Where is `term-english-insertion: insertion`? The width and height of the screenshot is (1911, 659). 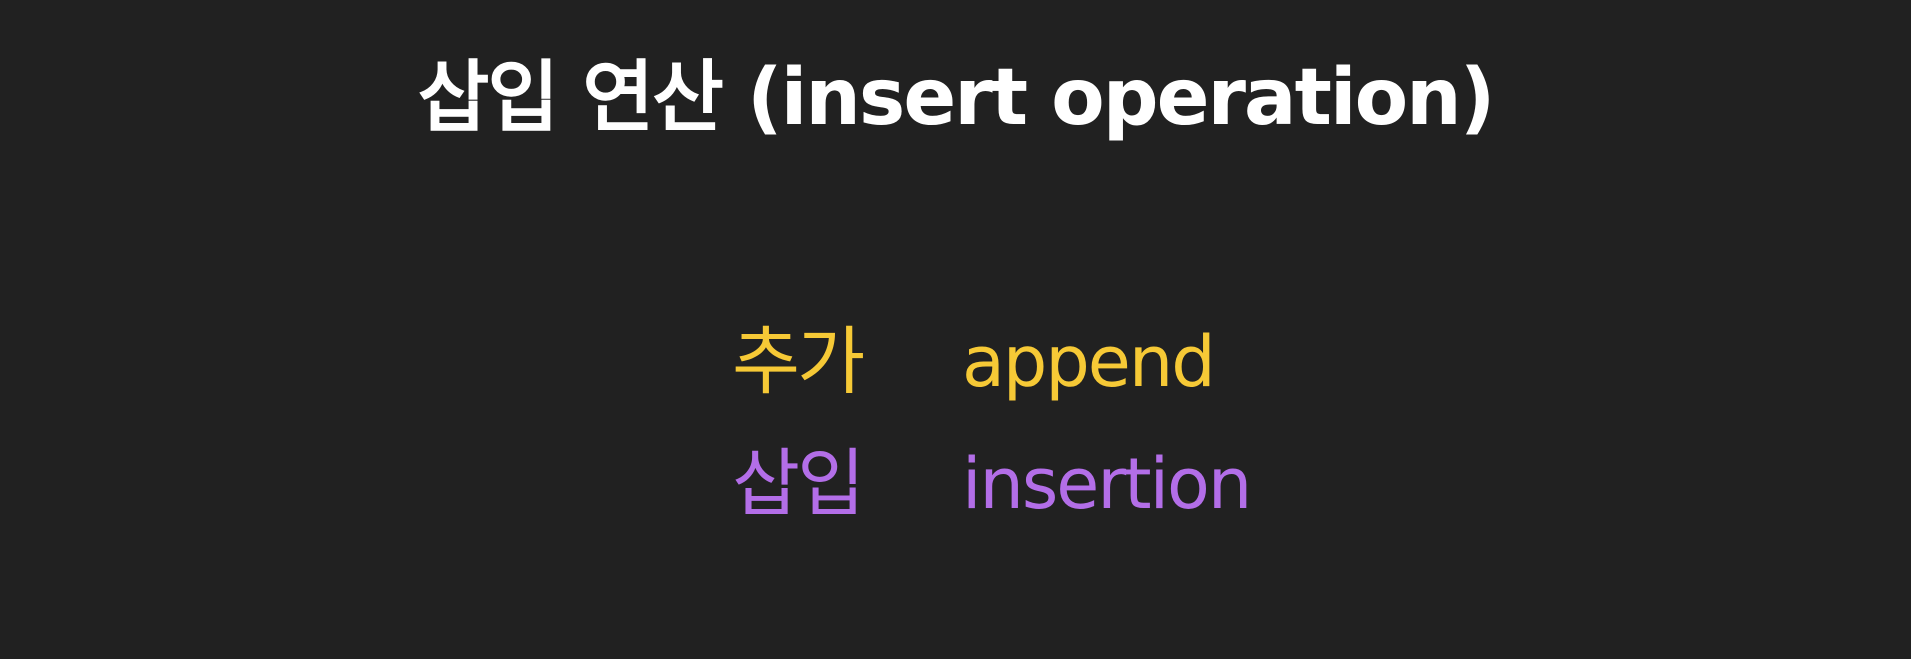 term-english-insertion: insertion is located at coordinates (1107, 484).